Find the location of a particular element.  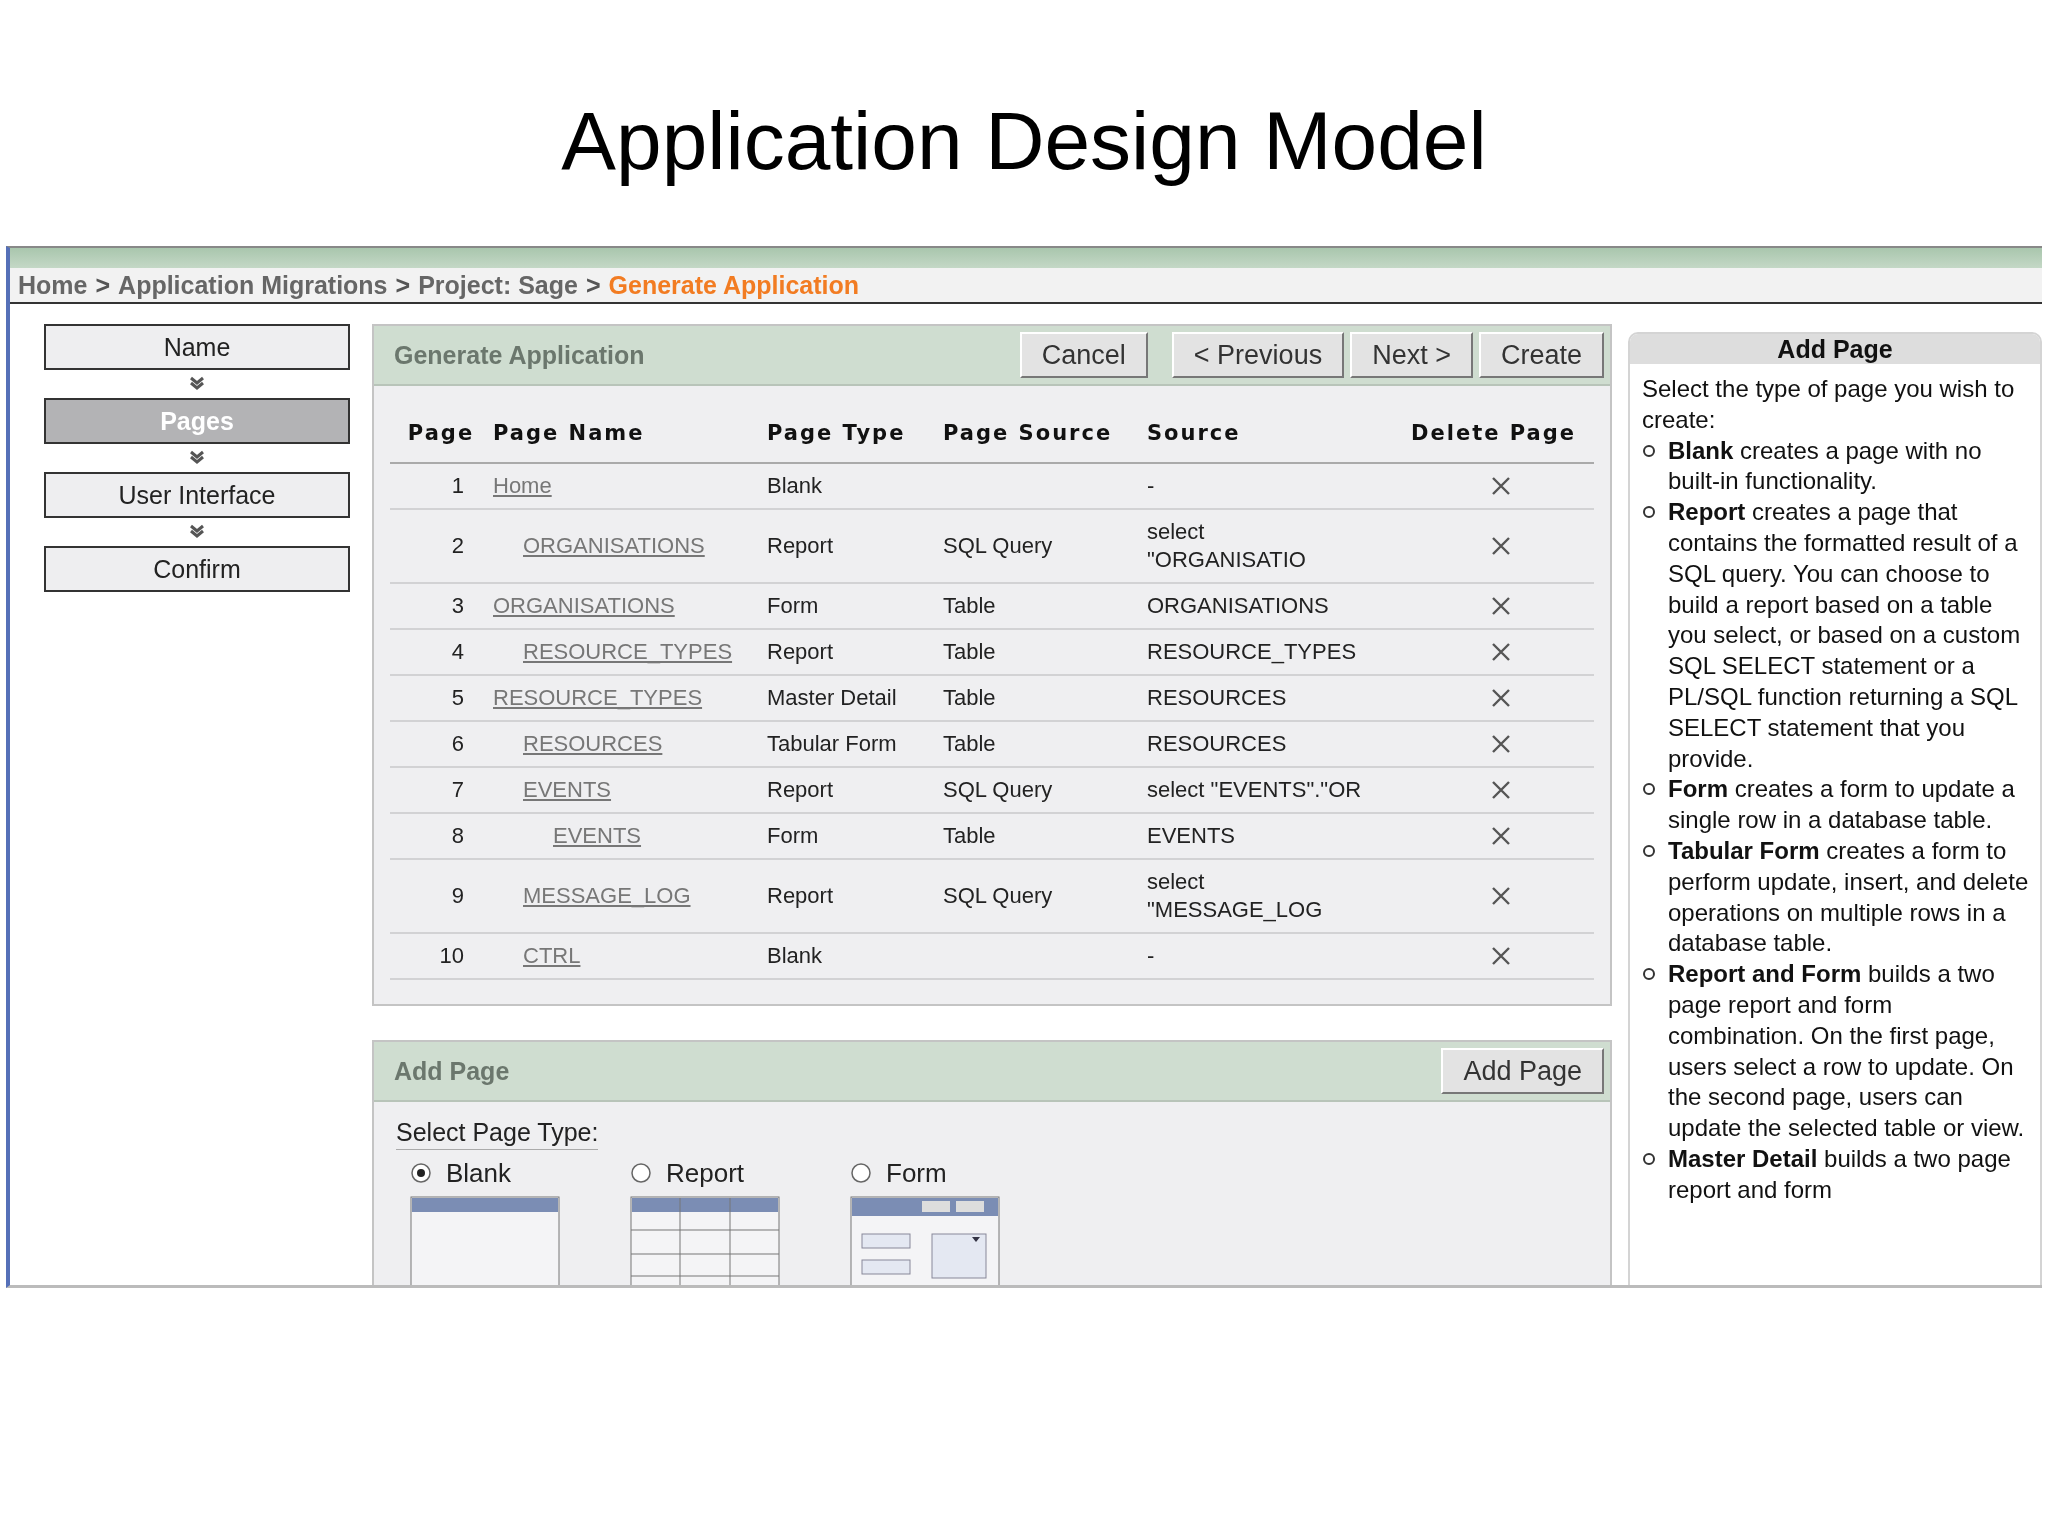

help-text: Report and Form builds a two page report and form combination. On the first page, users select a row to update. On the second page, users can update the selected table or view. is located at coordinates (1847, 1051).